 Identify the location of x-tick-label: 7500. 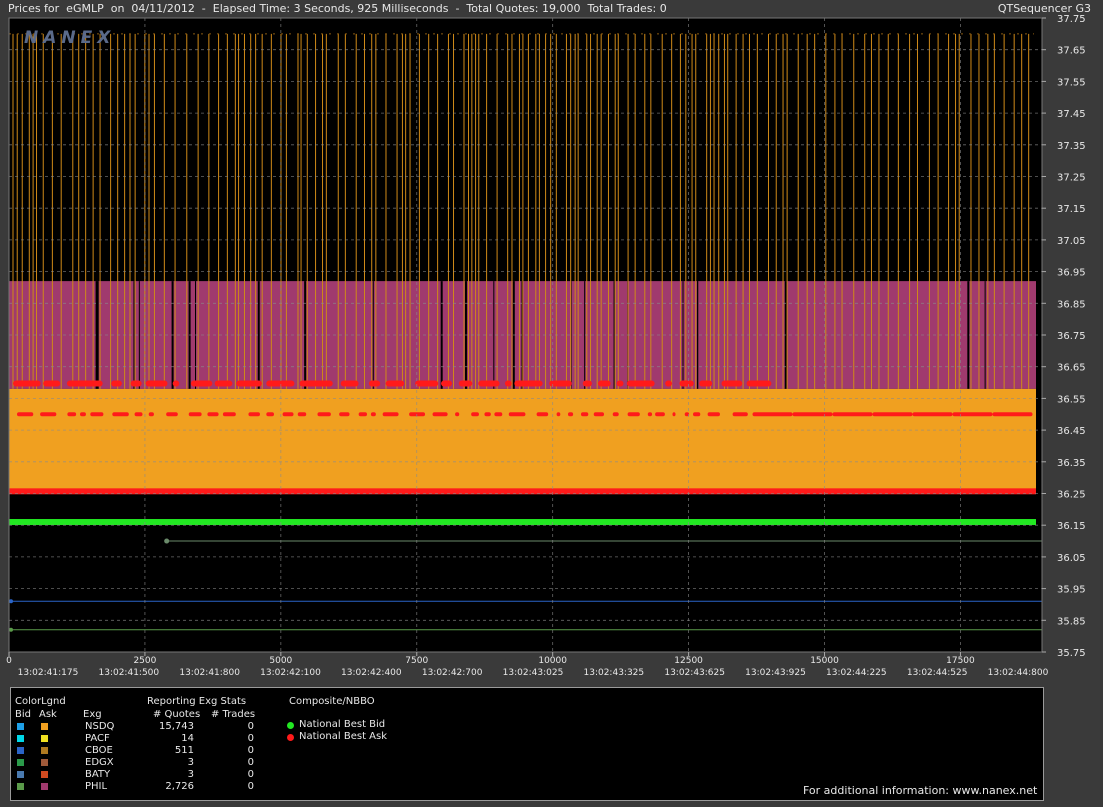
(416, 661).